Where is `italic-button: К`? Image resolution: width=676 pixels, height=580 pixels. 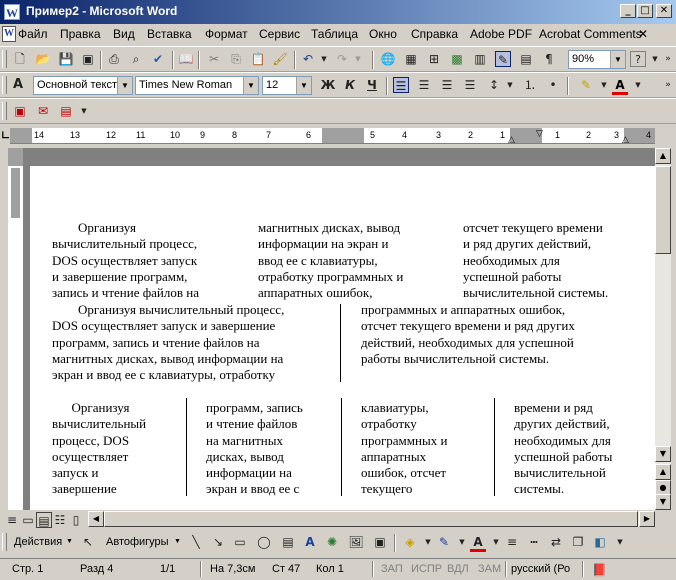
italic-button: К is located at coordinates (350, 85).